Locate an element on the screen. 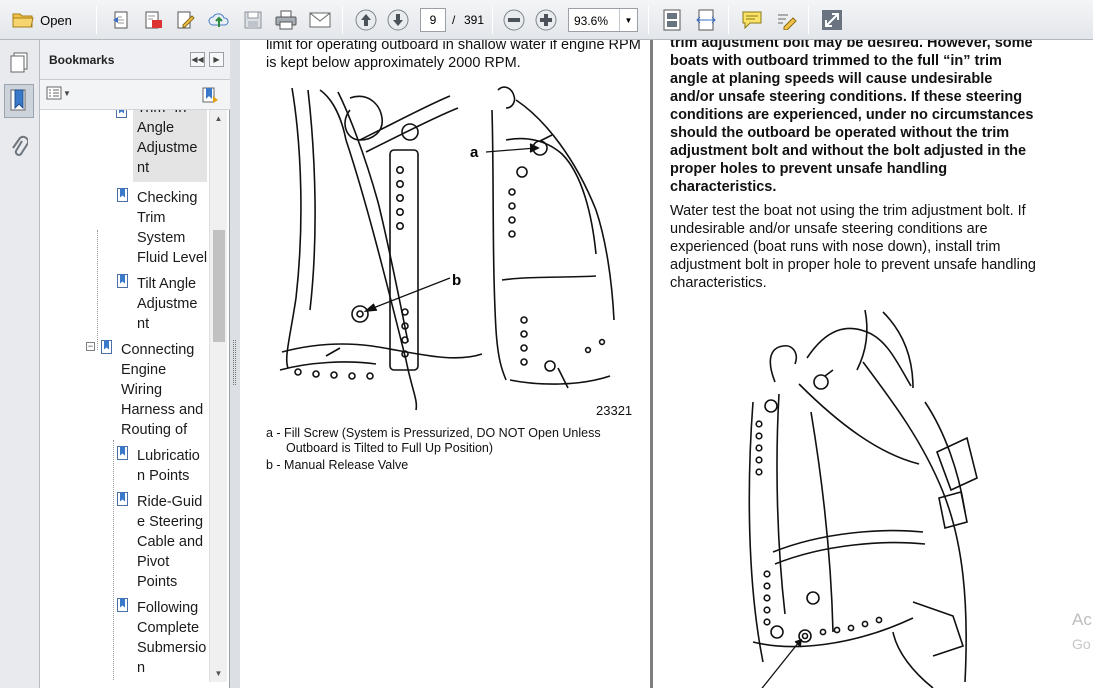  double-chevron-left-icon: ◀◀ is located at coordinates (197, 59).